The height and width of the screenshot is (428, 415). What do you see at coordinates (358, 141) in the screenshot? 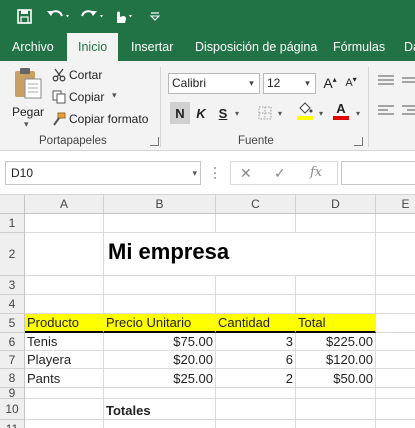
I see `font-launcher-icon` at bounding box center [358, 141].